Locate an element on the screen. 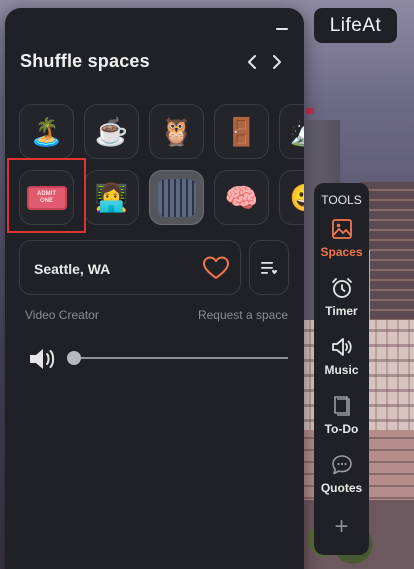  request-space-link: Request a space is located at coordinates (243, 315).